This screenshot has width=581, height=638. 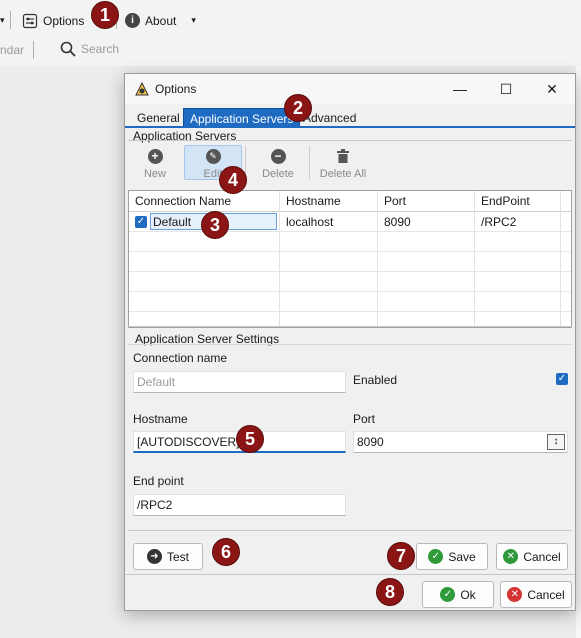 I want to click on app-toolbar: ▾ Options i About ▾ ndar Search, so click(x=290, y=33).